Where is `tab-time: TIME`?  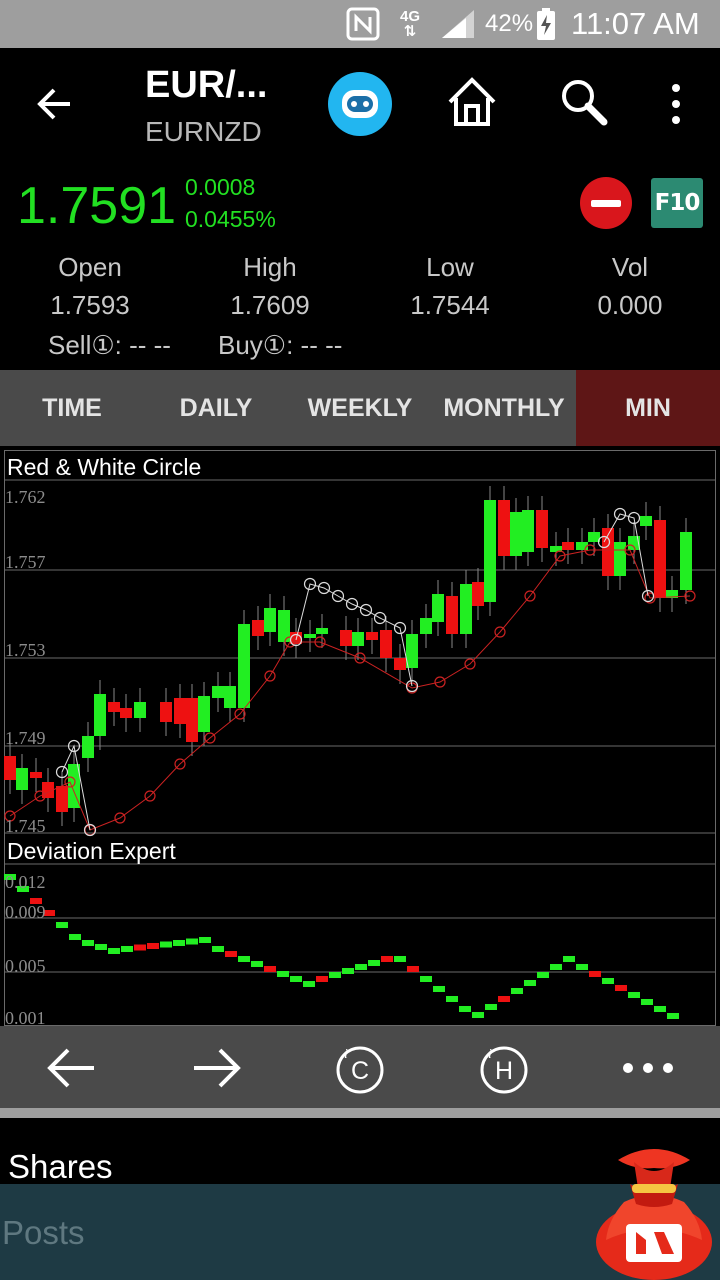 tab-time: TIME is located at coordinates (72, 408).